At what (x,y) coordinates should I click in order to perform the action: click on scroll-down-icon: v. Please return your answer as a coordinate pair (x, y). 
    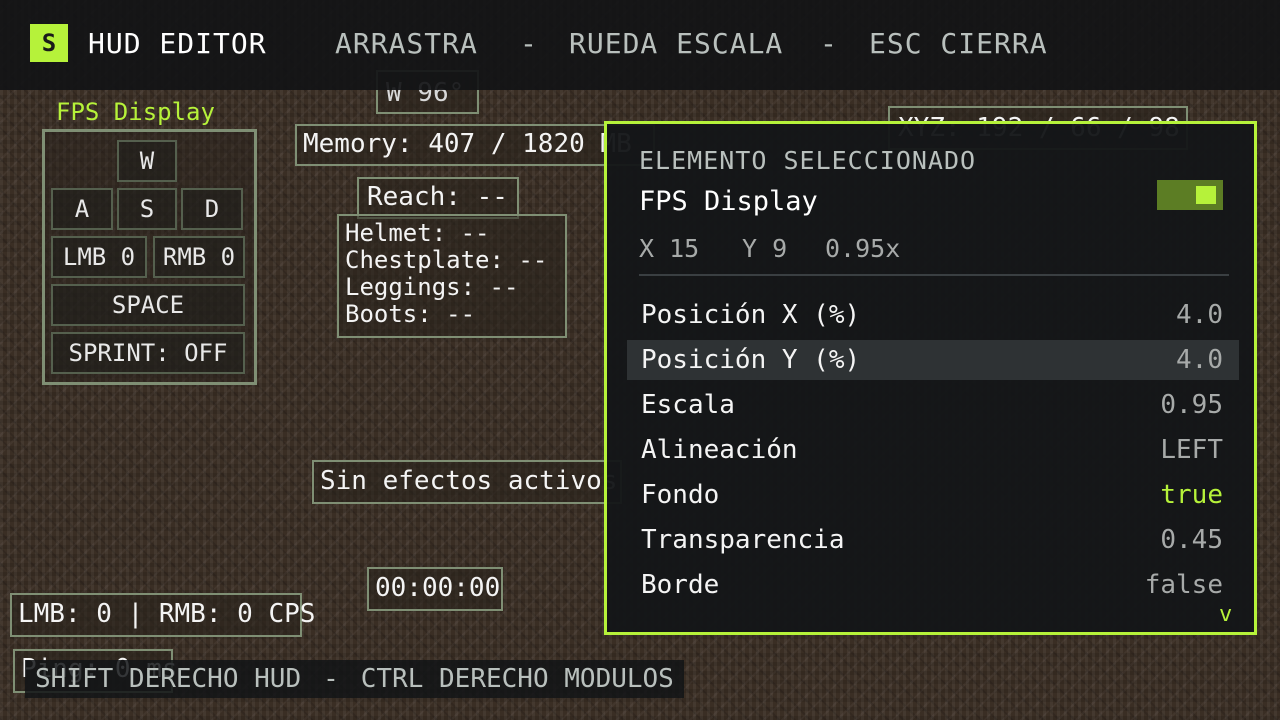
    Looking at the image, I should click on (1225, 614).